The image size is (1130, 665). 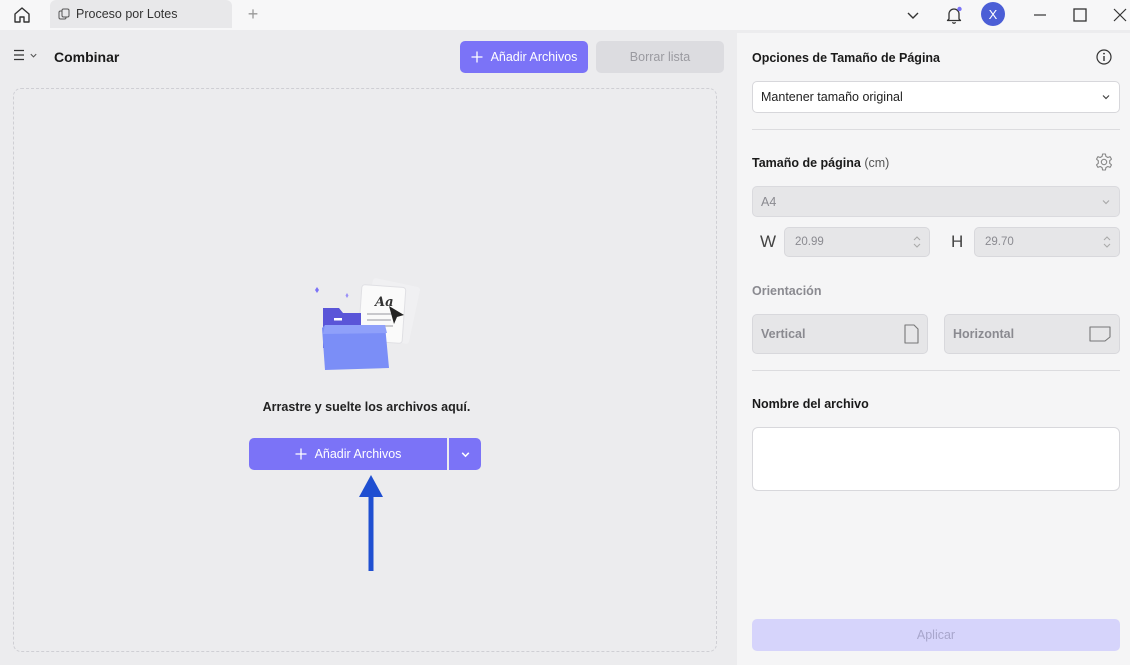 I want to click on height-input: 29.70, so click(x=1047, y=242).